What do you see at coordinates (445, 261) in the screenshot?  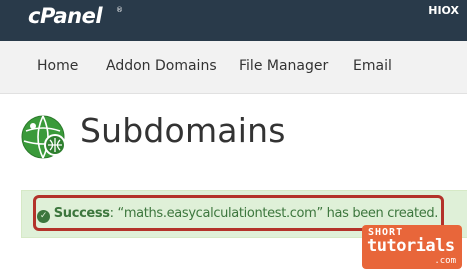 I see `watermark-com: .com` at bounding box center [445, 261].